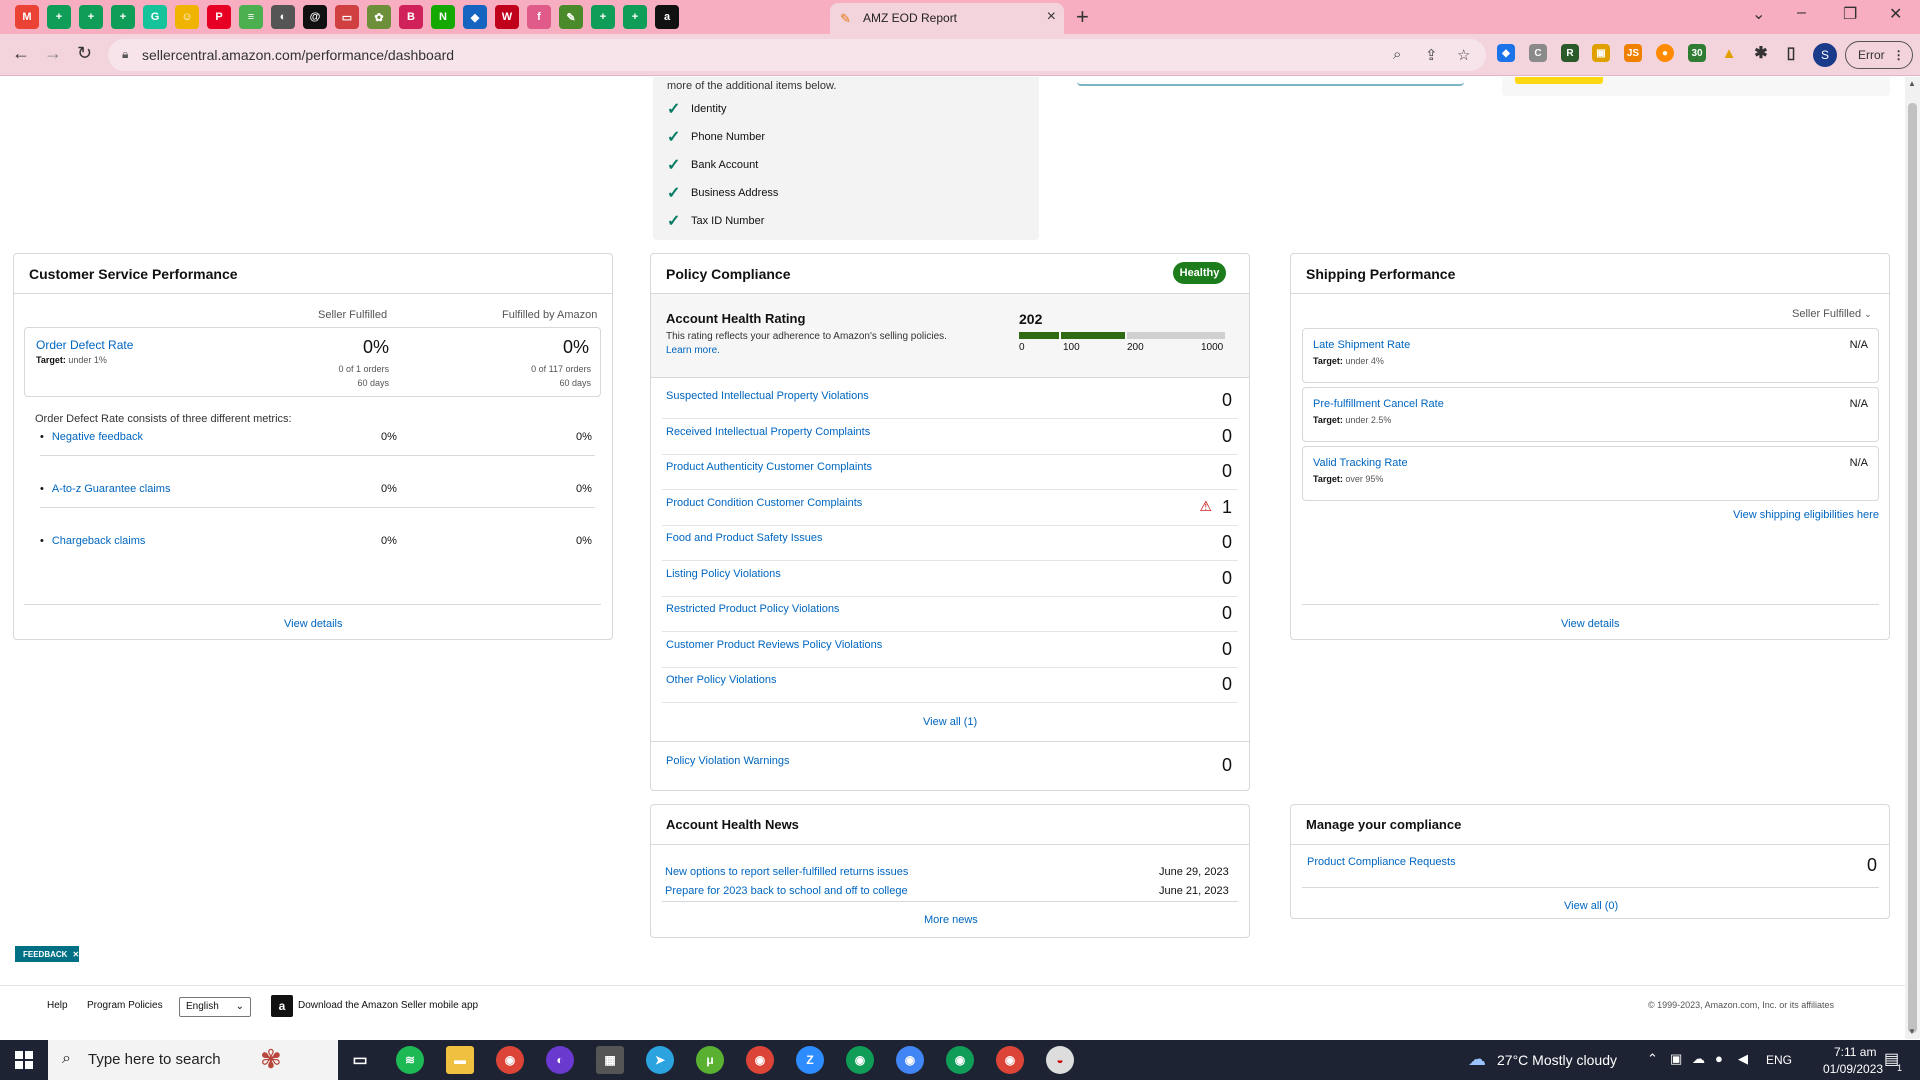 This screenshot has width=1920, height=1080. What do you see at coordinates (571, 17) in the screenshot?
I see `leaf-icon: ✎` at bounding box center [571, 17].